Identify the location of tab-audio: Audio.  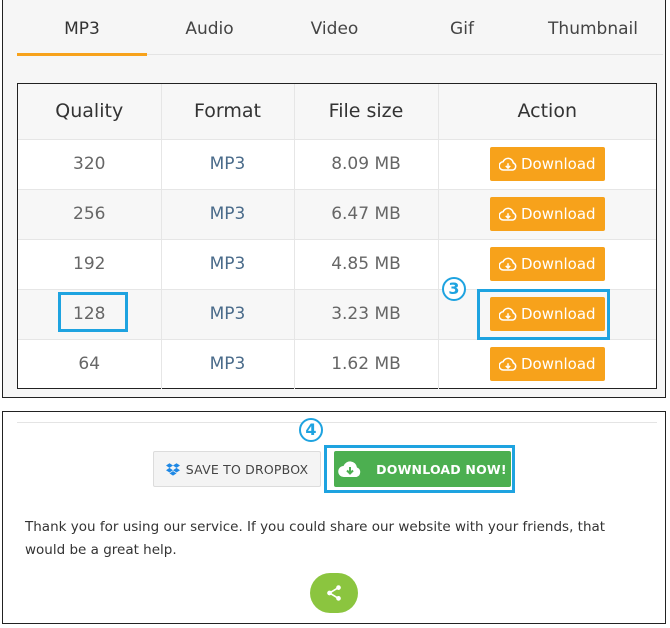
(209, 27).